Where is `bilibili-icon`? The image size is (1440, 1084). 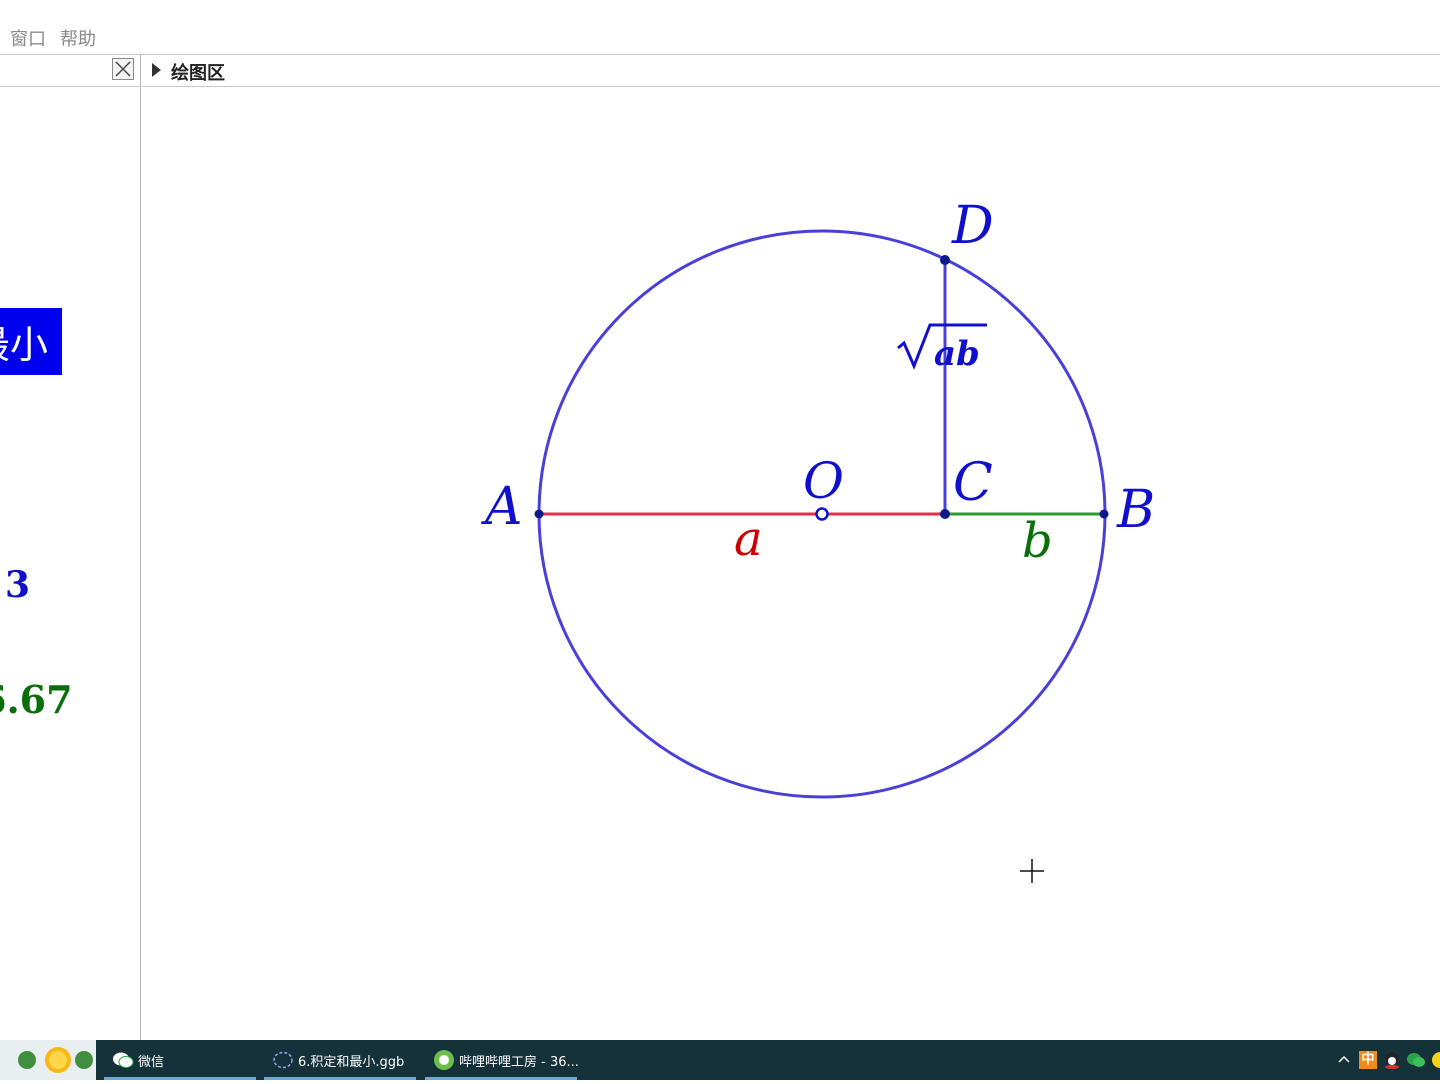 bilibili-icon is located at coordinates (444, 1060).